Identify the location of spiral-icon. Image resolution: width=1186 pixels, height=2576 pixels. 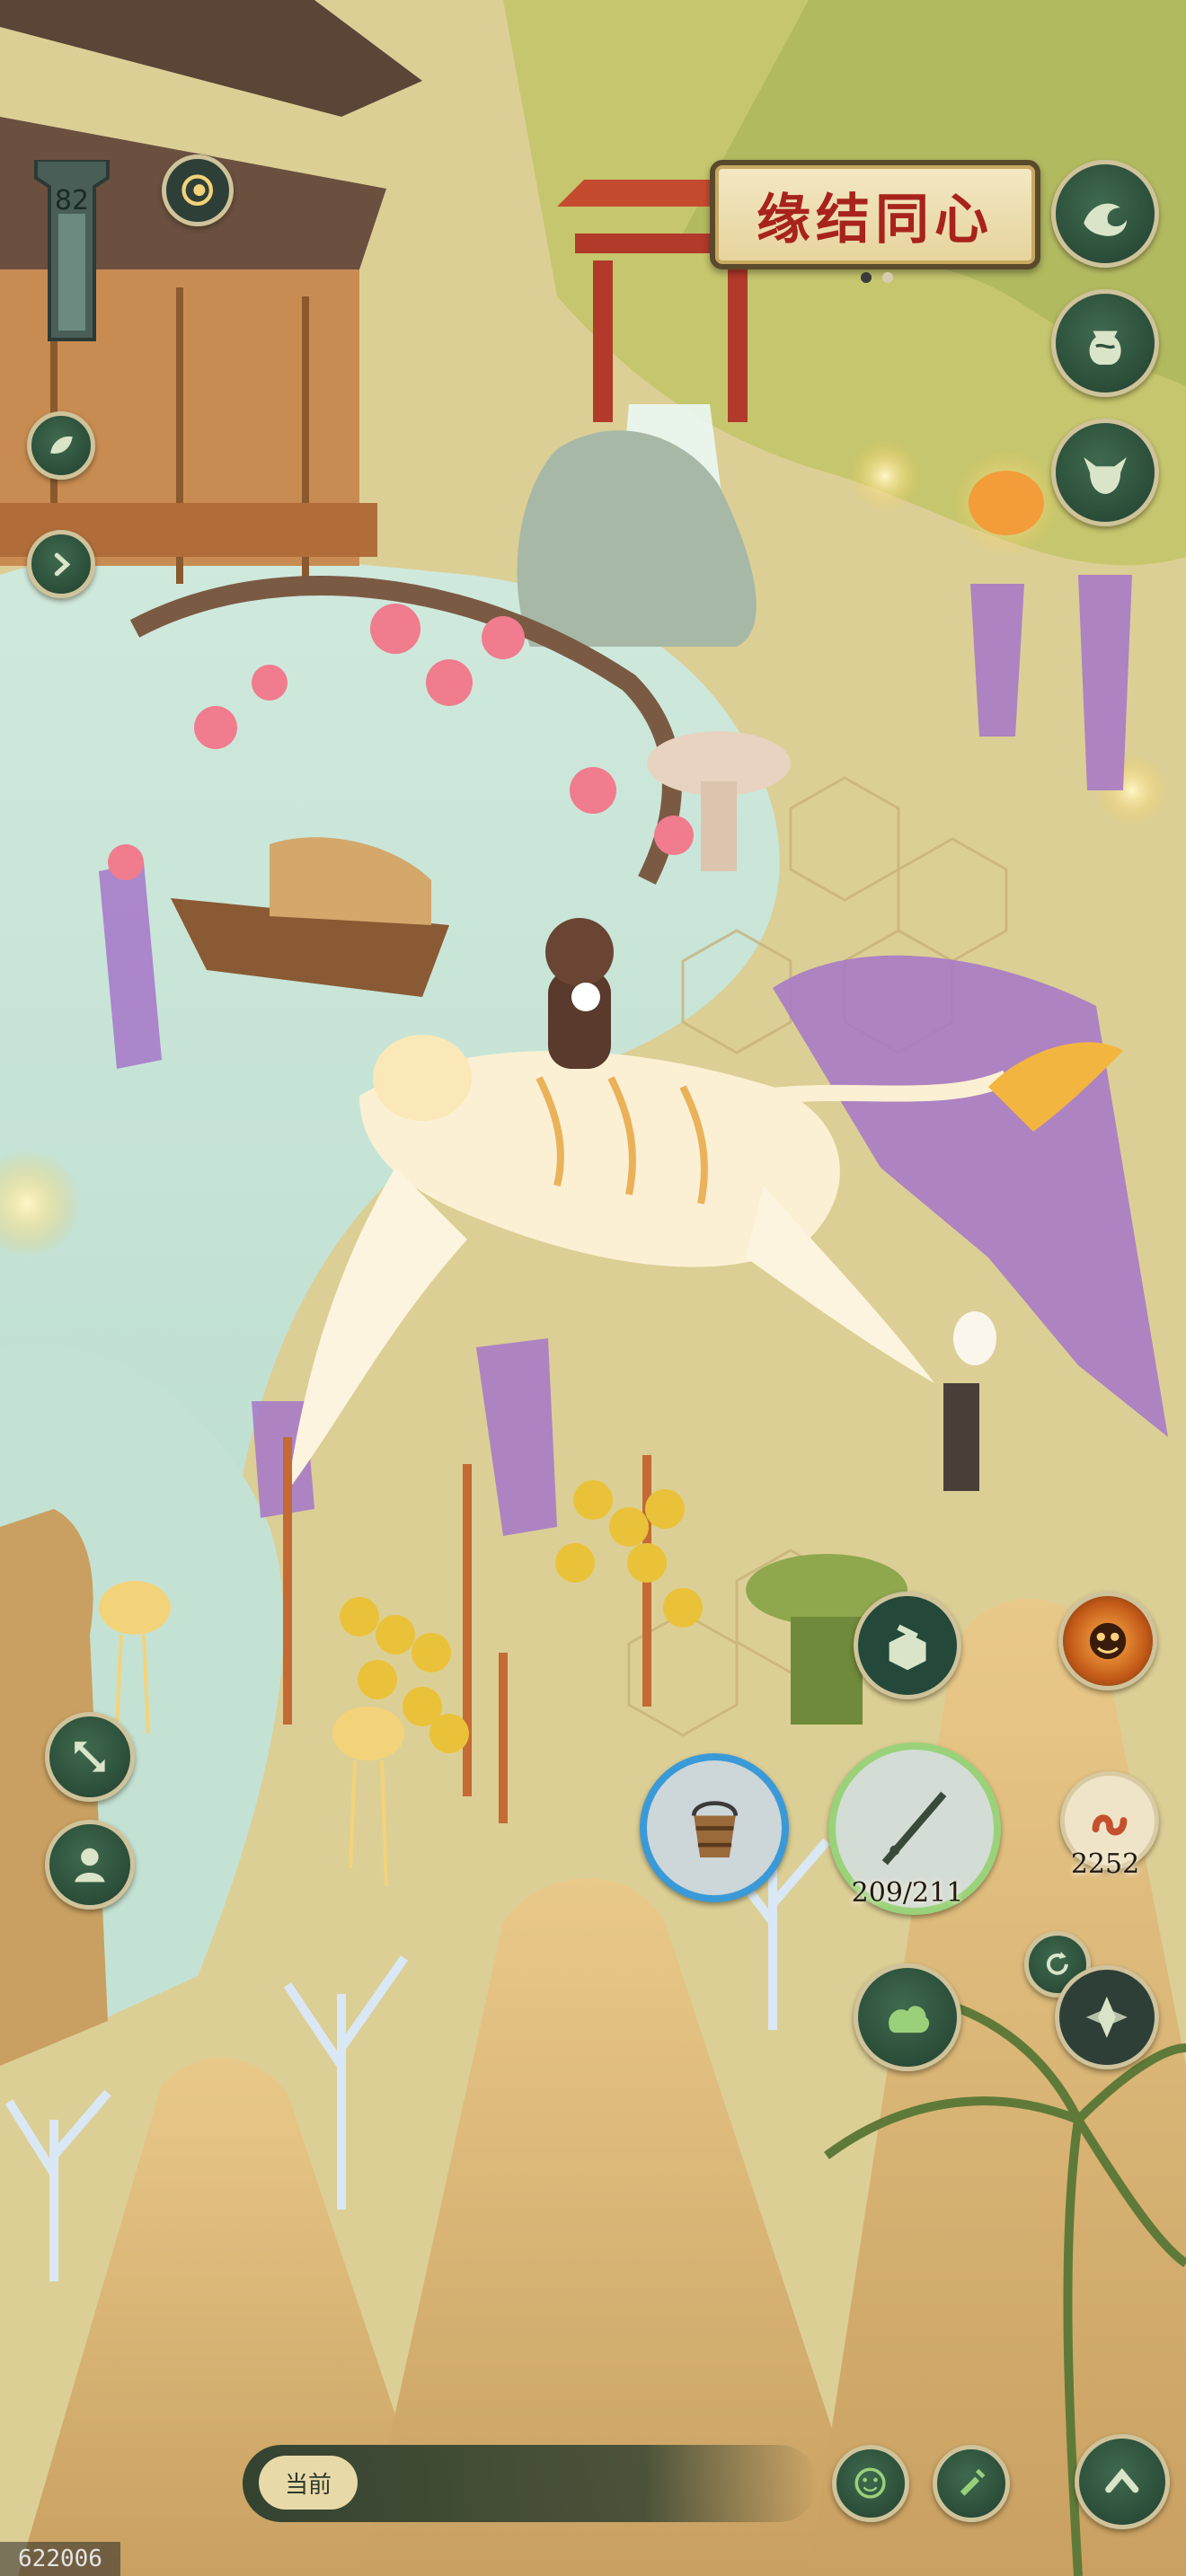
(197, 190).